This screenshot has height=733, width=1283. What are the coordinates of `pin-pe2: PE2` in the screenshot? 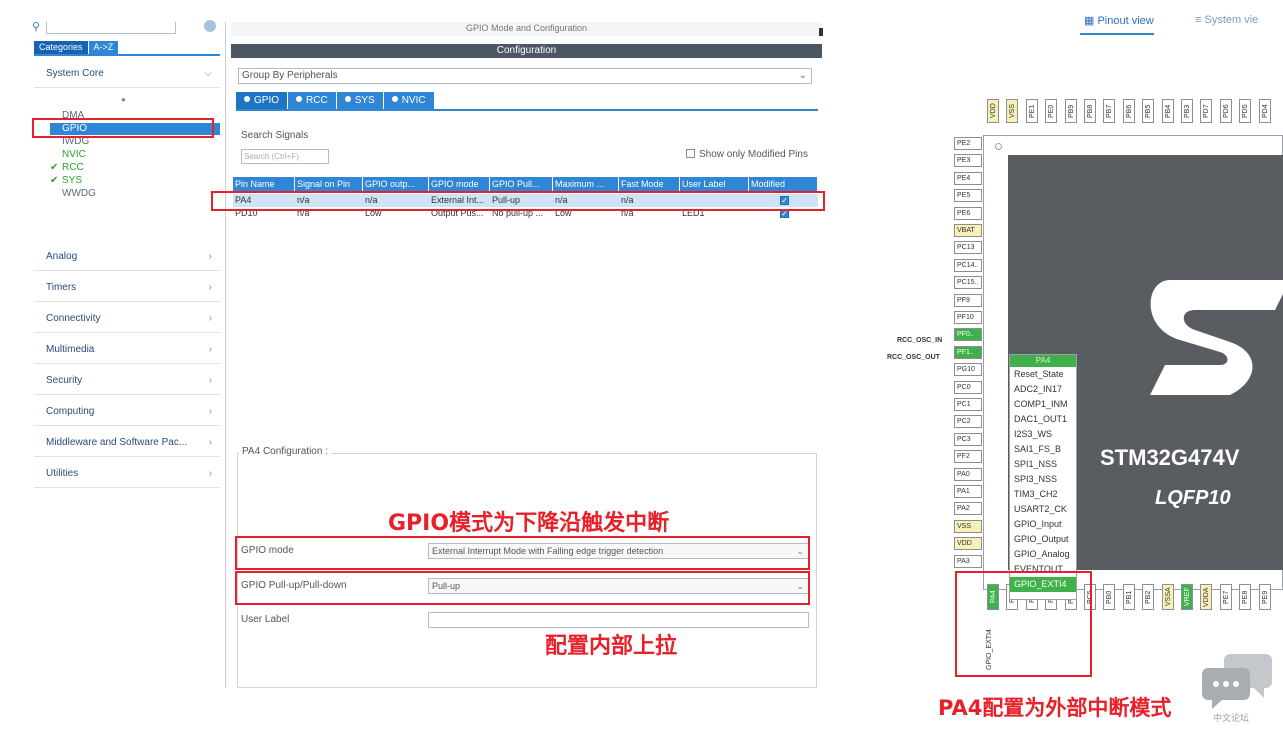 It's located at (968, 143).